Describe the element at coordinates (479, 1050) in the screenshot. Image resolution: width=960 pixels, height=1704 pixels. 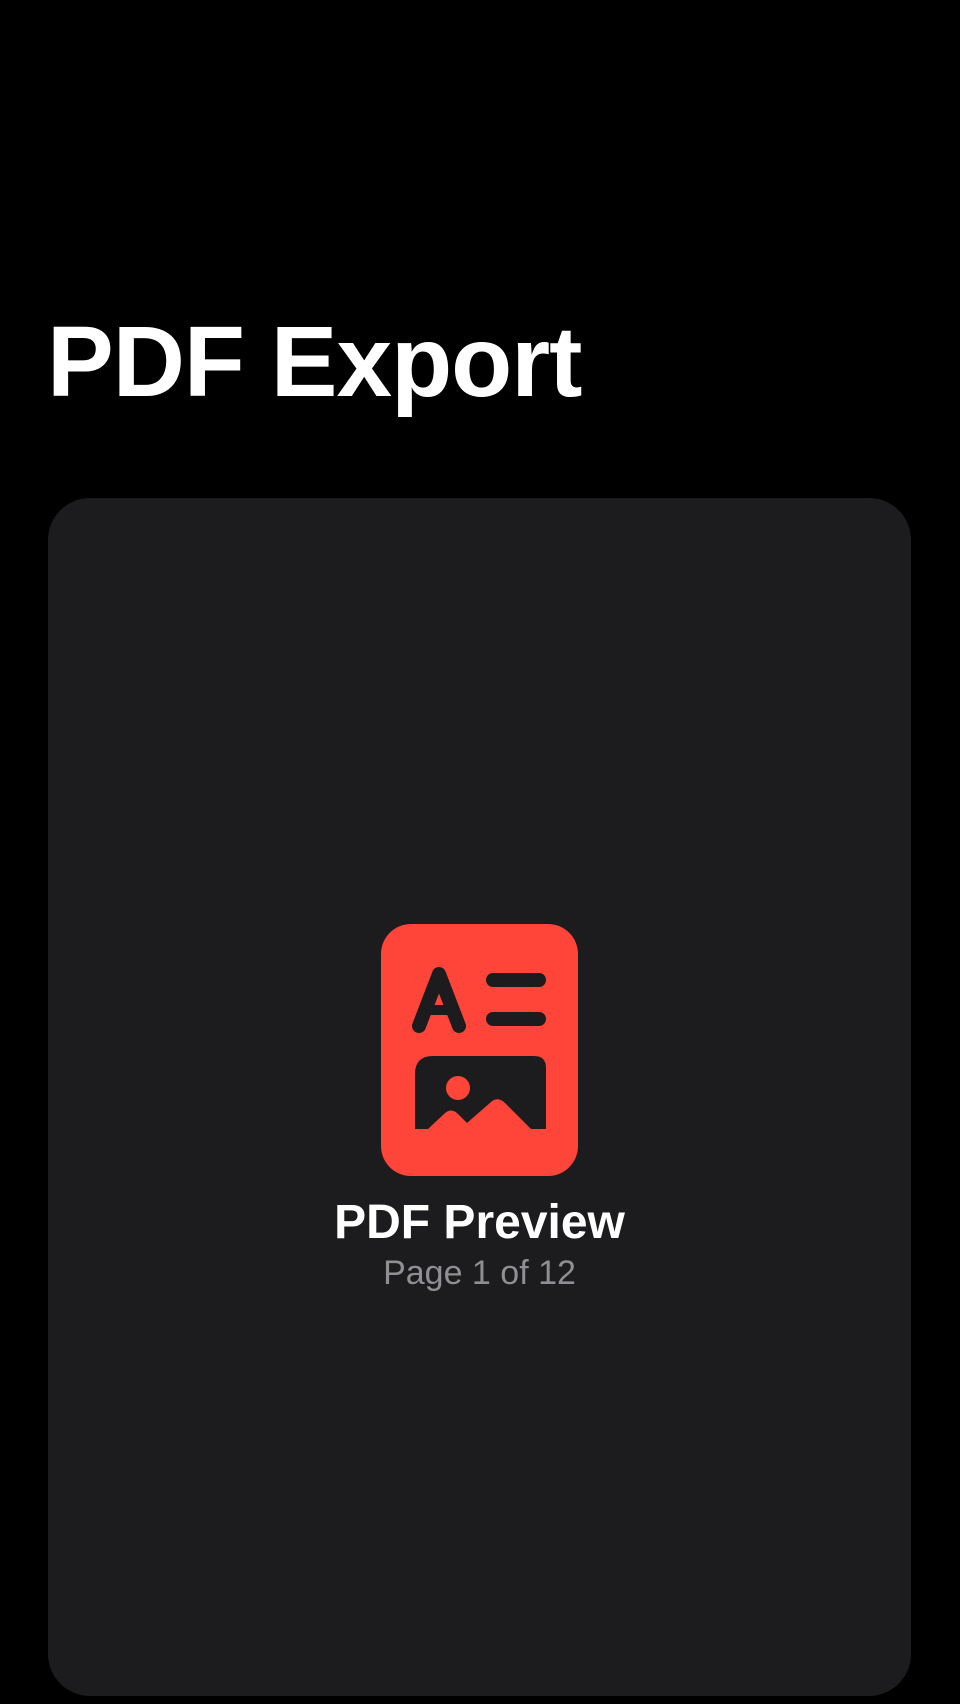
I see `doc-richtext-icon` at that location.